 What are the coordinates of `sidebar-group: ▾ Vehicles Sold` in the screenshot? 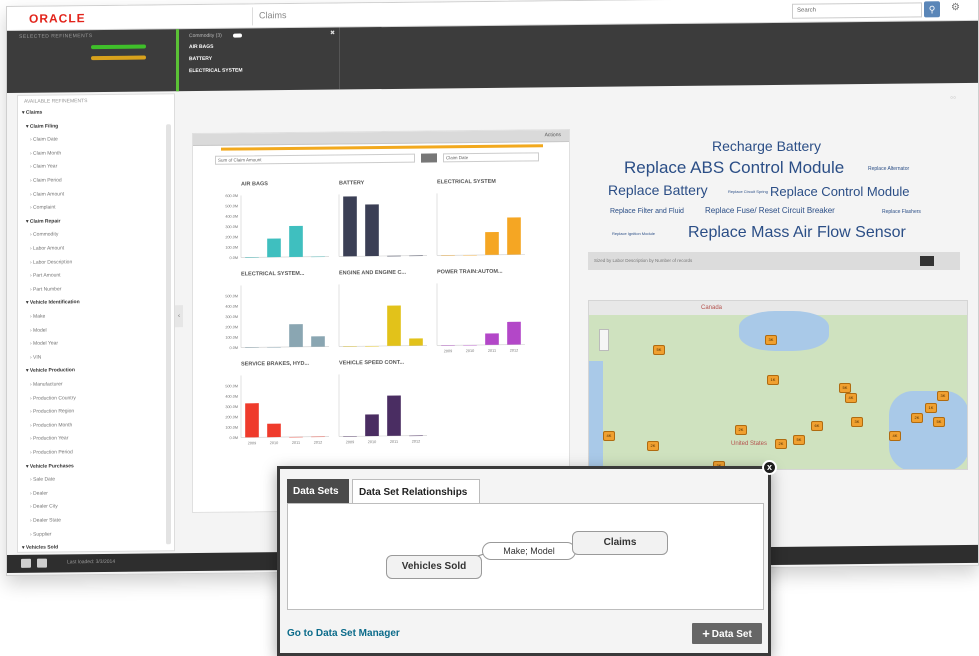 It's located at (40, 548).